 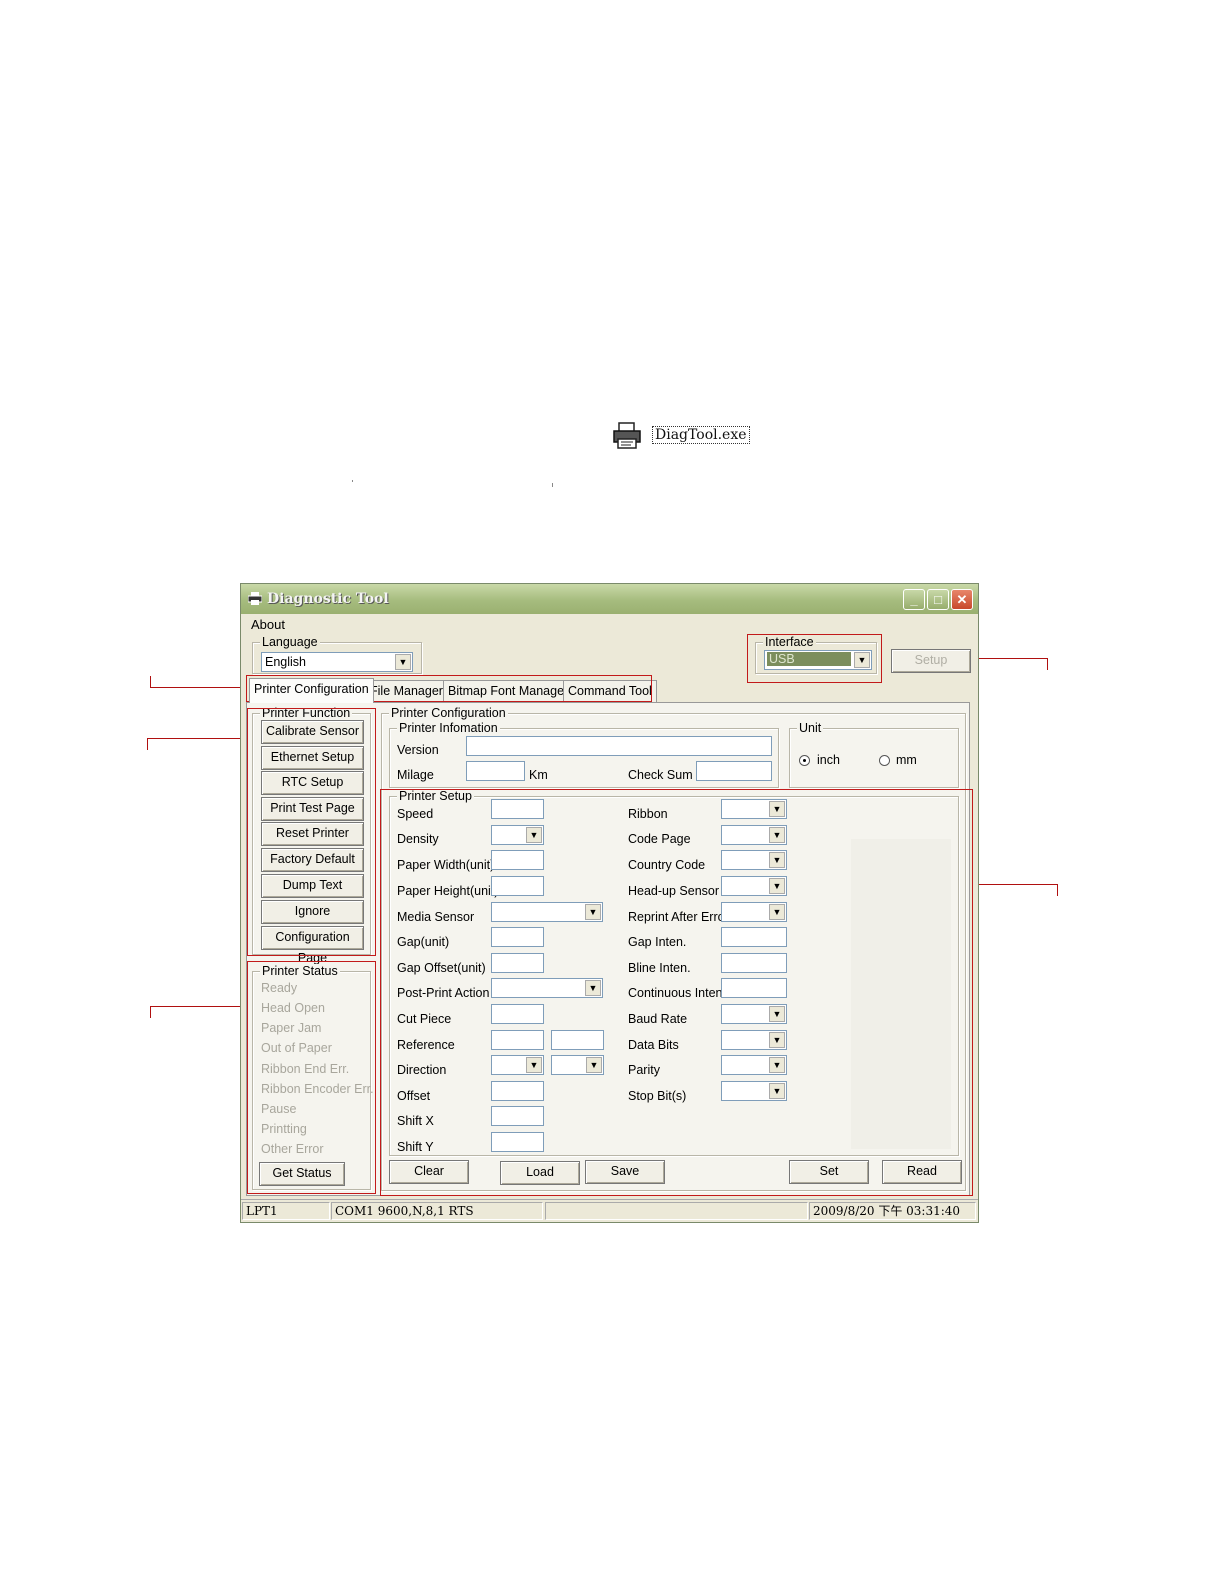 What do you see at coordinates (660, 775) in the screenshot?
I see `checksum-label: Check Sum` at bounding box center [660, 775].